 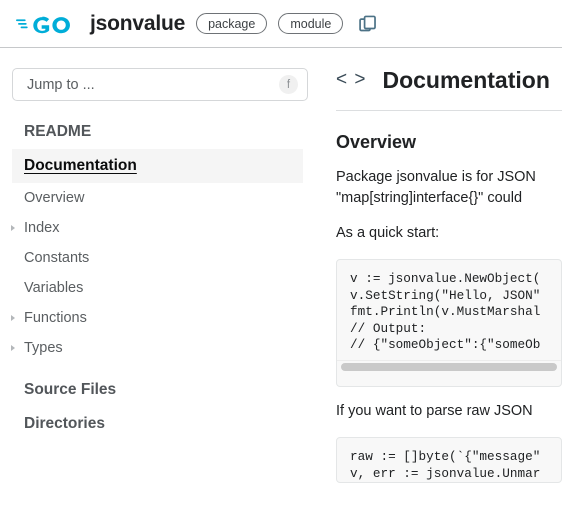 I want to click on sidebar-item-types: Types, so click(x=160, y=348).